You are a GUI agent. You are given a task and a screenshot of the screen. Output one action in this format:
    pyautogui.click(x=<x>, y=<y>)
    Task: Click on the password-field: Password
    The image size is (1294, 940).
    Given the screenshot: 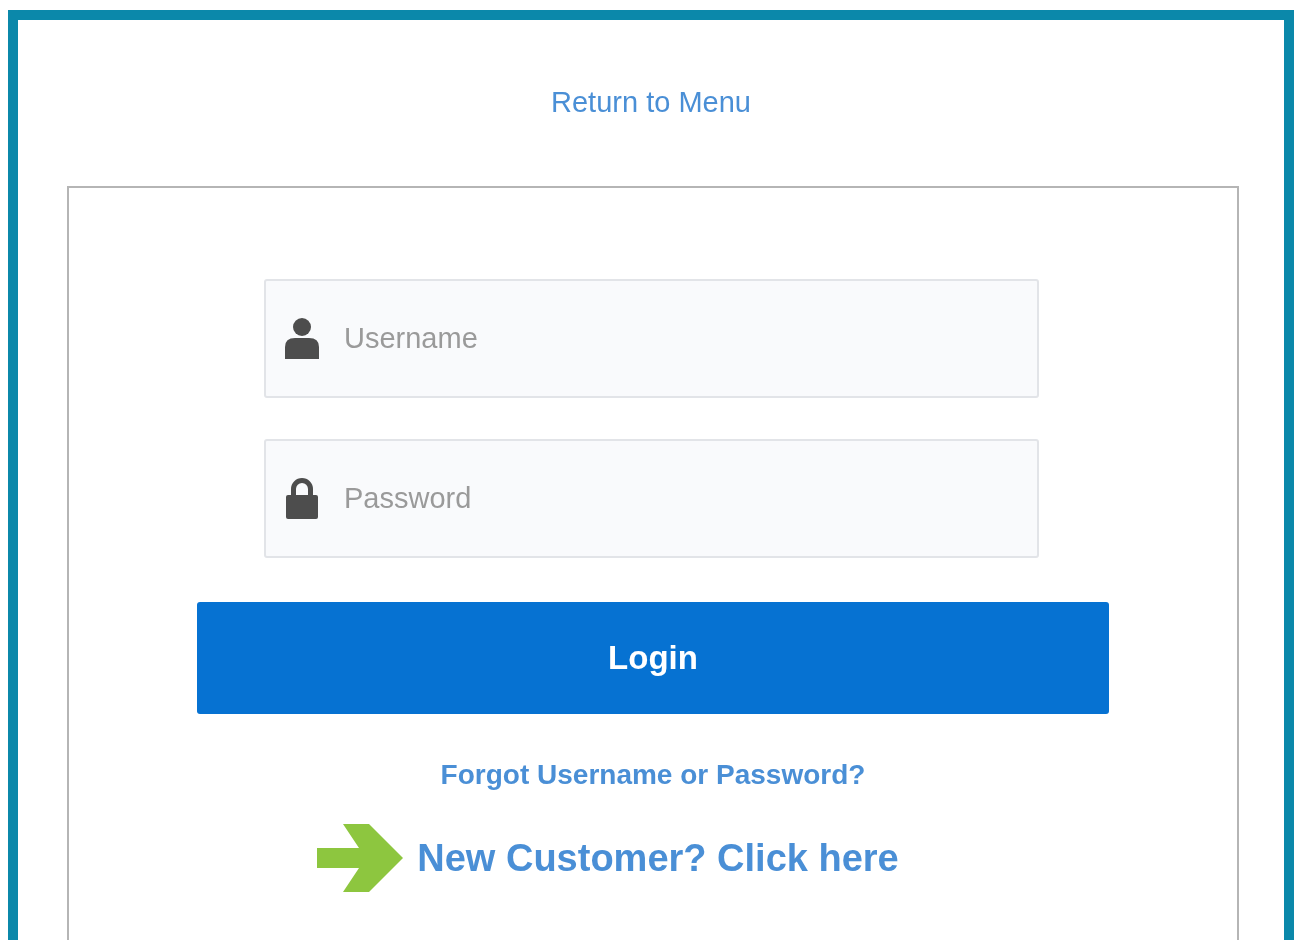 What is the action you would take?
    pyautogui.click(x=651, y=498)
    